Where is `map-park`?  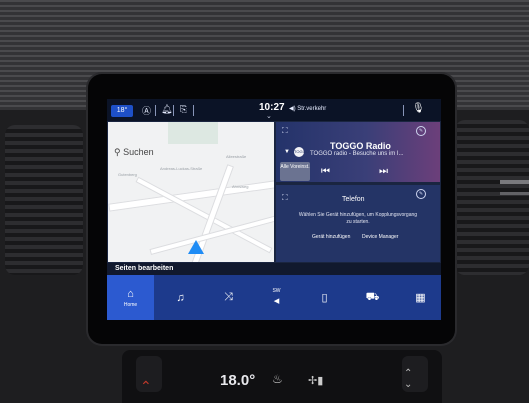 map-park is located at coordinates (193, 133).